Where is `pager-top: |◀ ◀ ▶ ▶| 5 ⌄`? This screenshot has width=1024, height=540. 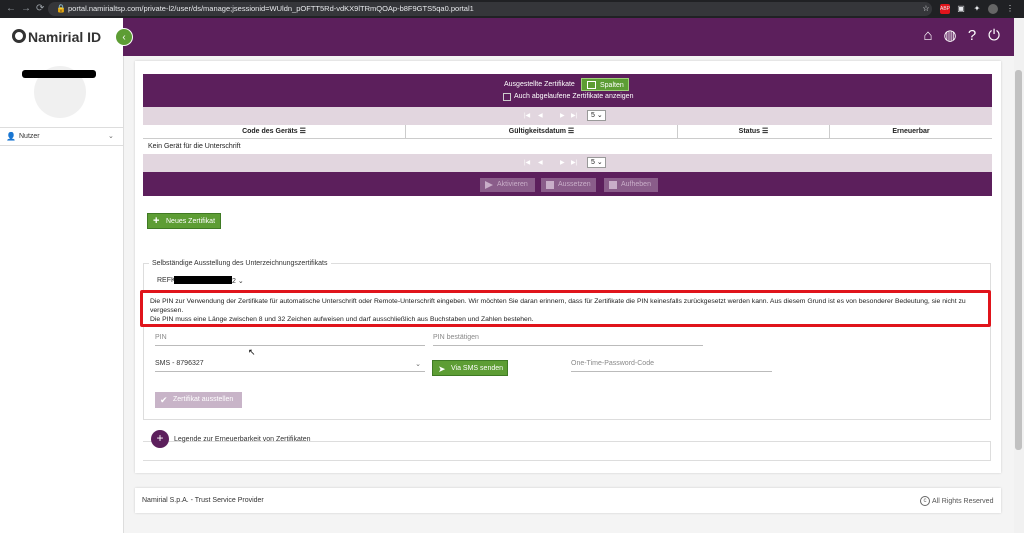 pager-top: |◀ ◀ ▶ ▶| 5 ⌄ is located at coordinates (567, 116).